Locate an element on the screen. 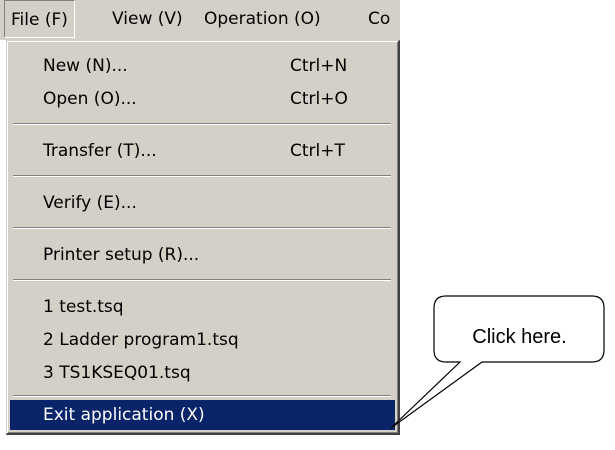 This screenshot has width=615, height=450. callout-balloon is located at coordinates (497, 362).